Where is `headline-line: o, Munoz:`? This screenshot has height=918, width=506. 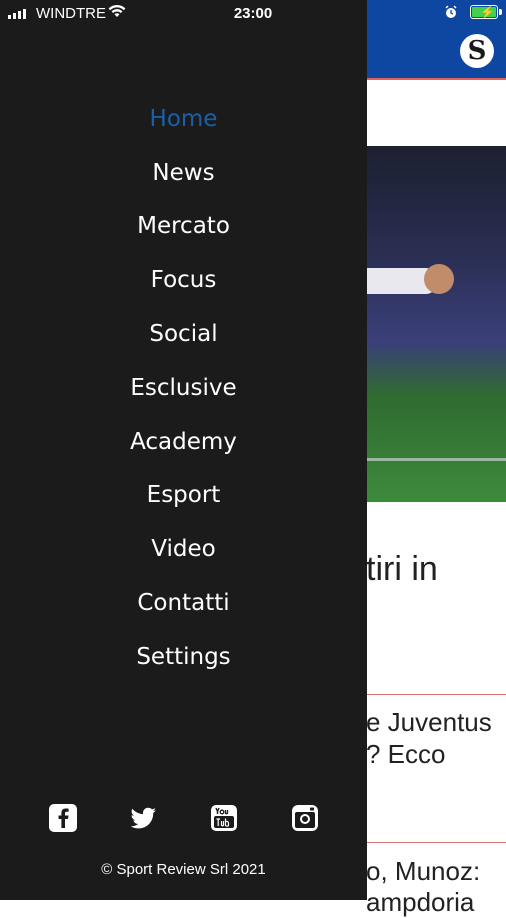
headline-line: o, Munoz: is located at coordinates (436, 871).